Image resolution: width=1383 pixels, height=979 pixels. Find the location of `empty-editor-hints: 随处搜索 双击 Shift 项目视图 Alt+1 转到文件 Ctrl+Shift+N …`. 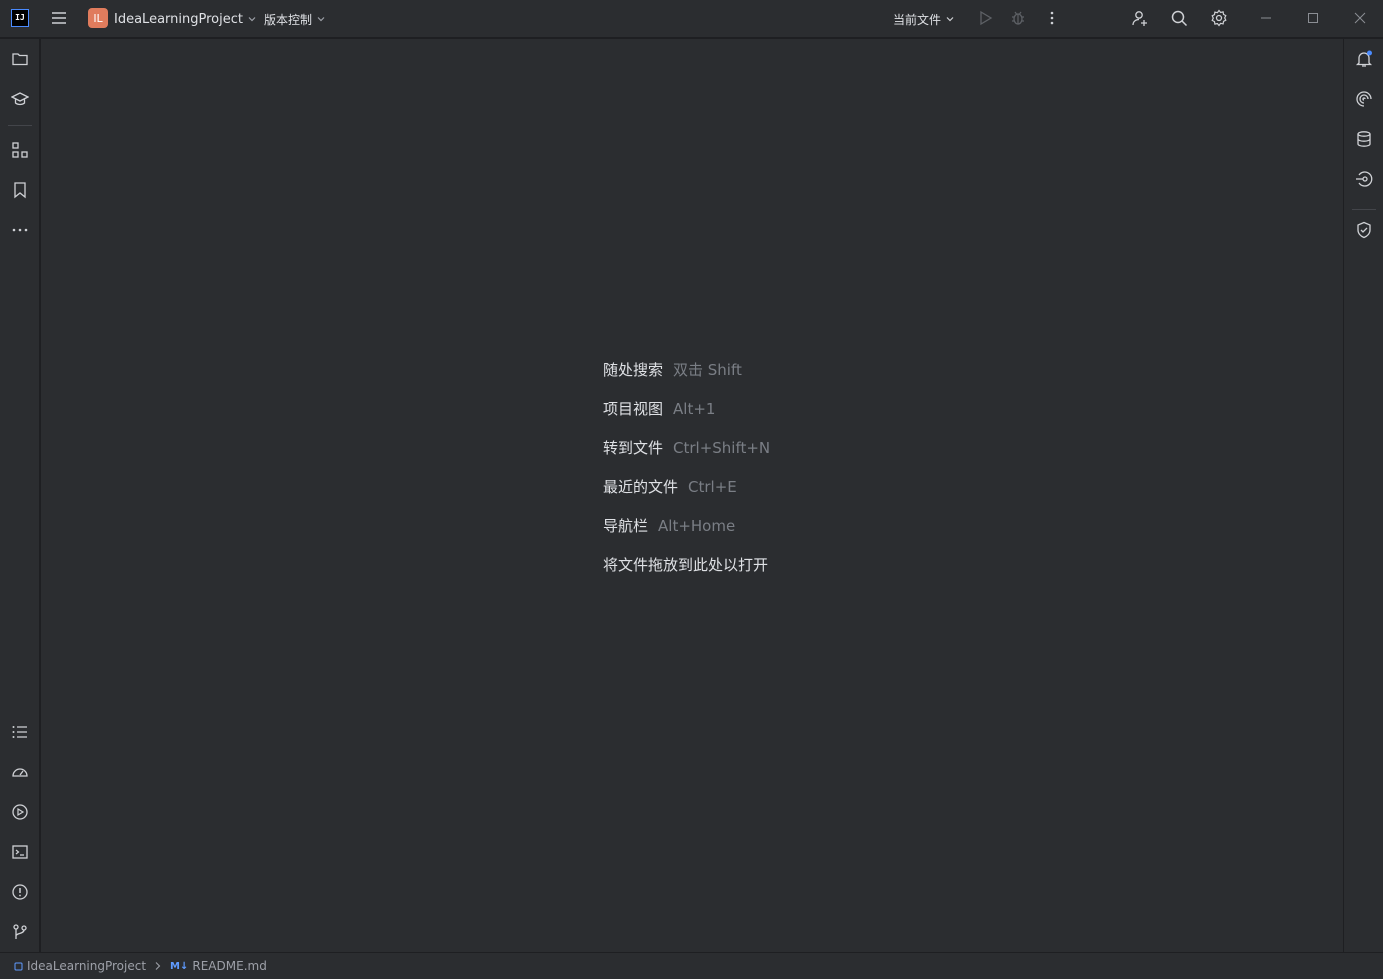

empty-editor-hints: 随处搜索 双击 Shift 项目视图 Alt+1 转到文件 Ctrl+Shift+N … is located at coordinates (686, 467).